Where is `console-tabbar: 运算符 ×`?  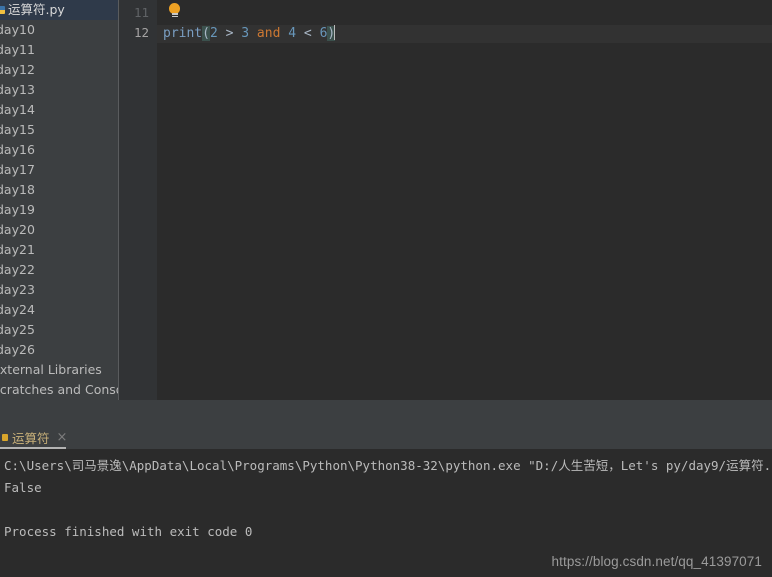
console-tabbar: 运算符 × is located at coordinates (386, 437).